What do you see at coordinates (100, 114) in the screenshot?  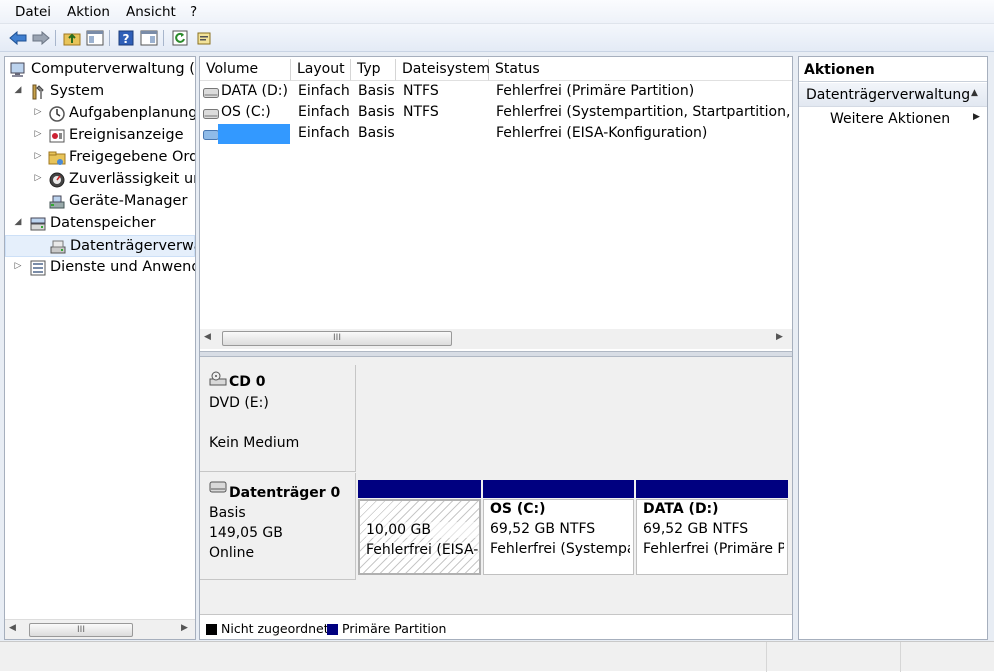 I see `tree-item-aufgabenplanung: ▷ Aufgabenplanung` at bounding box center [100, 114].